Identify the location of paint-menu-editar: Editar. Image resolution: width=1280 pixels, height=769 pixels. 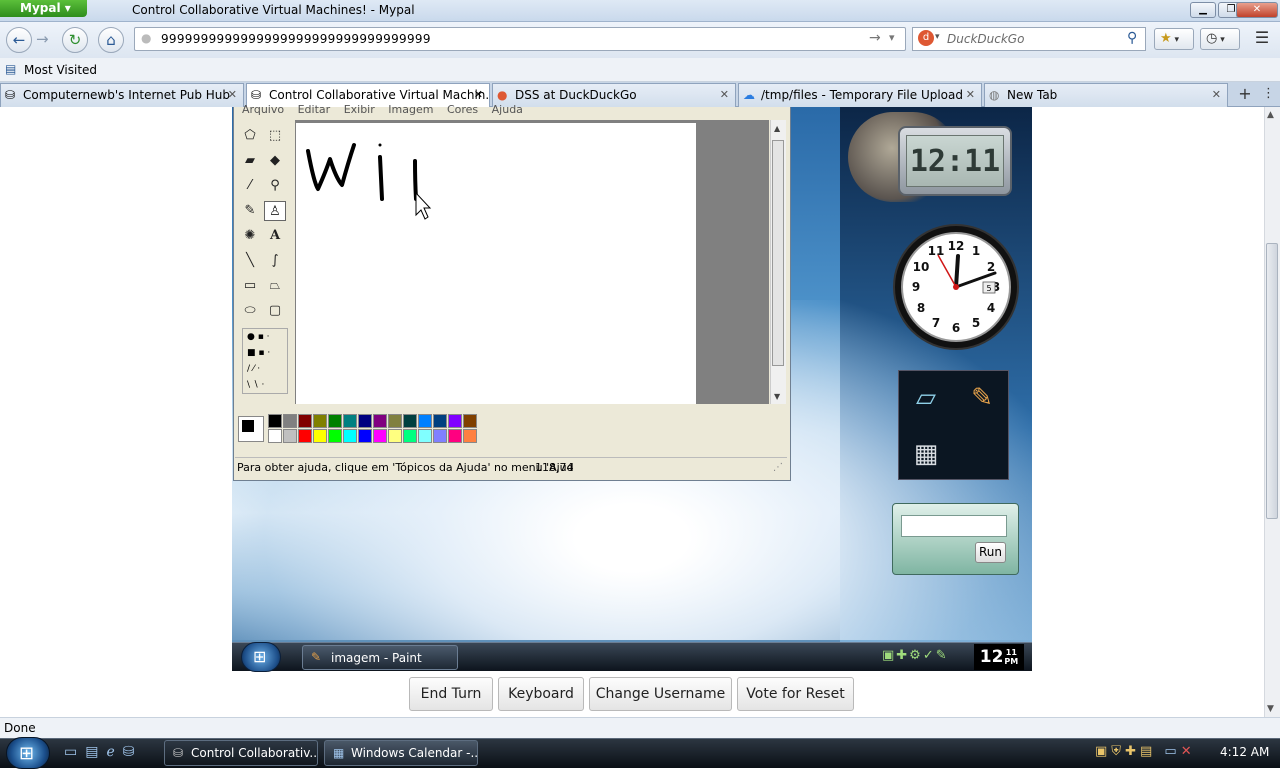
(314, 109).